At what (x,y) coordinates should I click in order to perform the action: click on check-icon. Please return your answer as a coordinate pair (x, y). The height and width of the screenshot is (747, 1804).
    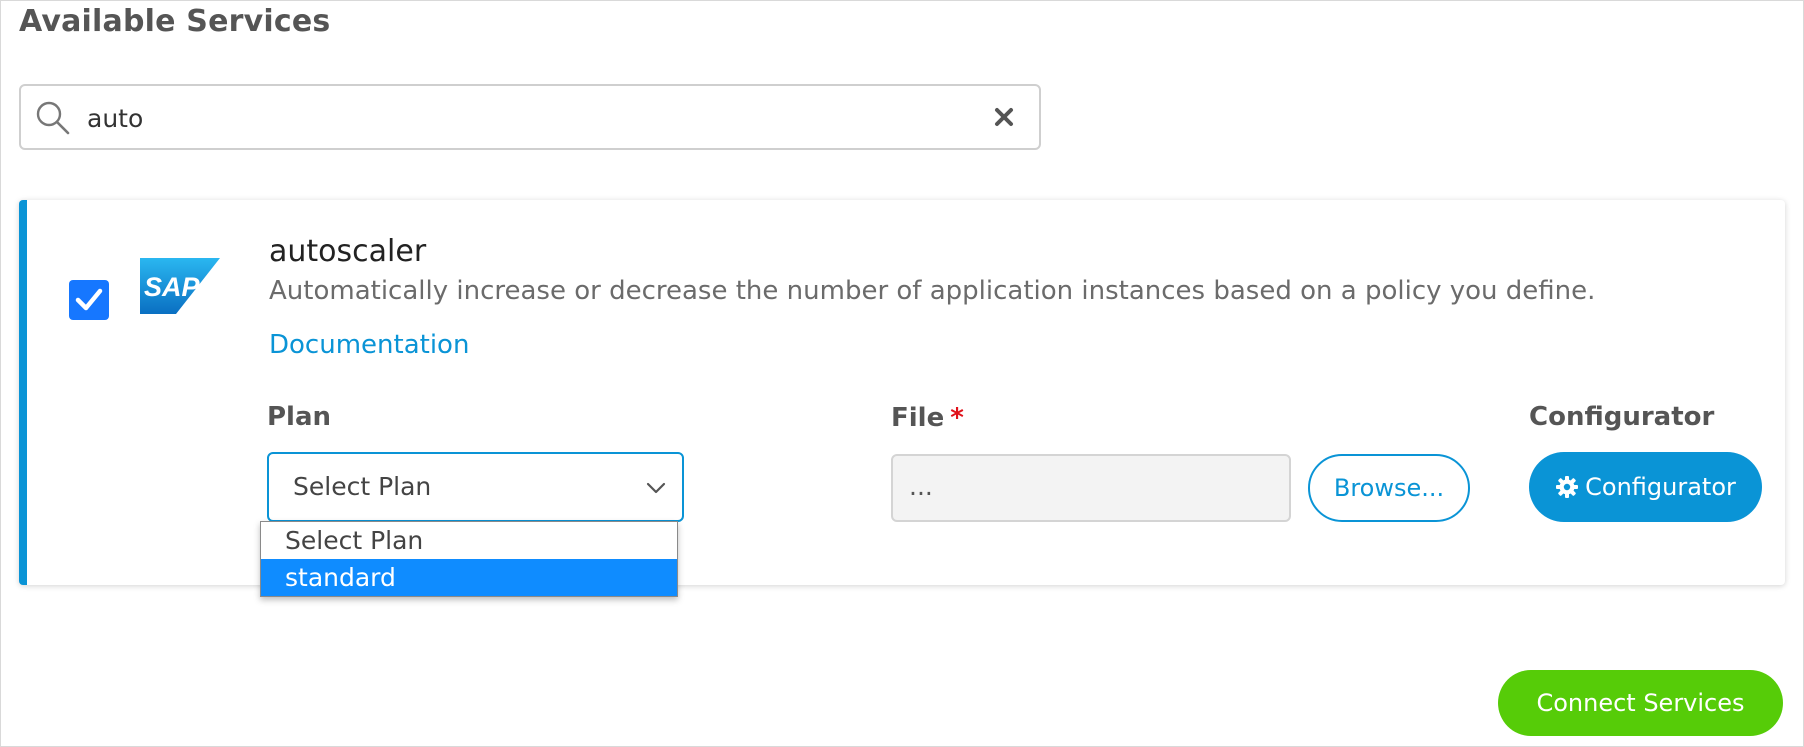
    Looking at the image, I should click on (89, 299).